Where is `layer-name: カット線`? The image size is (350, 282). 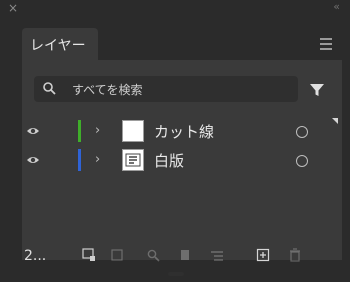 layer-name: カット線 is located at coordinates (184, 131).